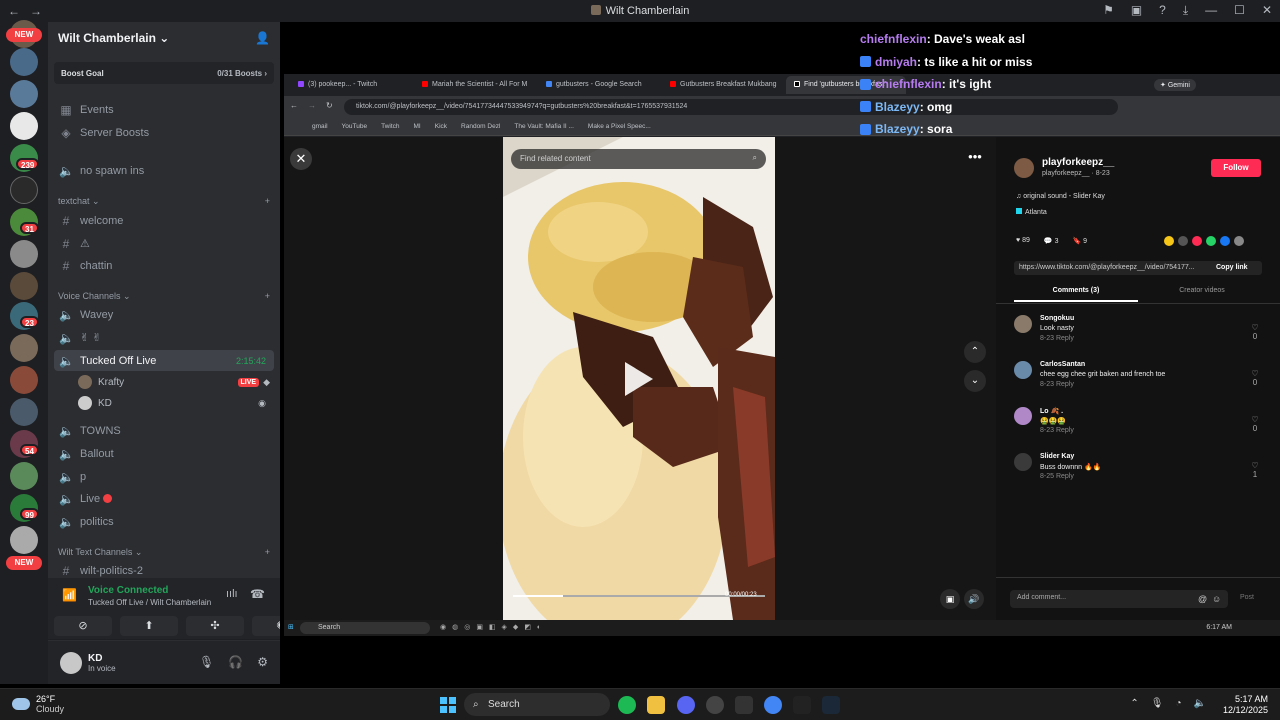  What do you see at coordinates (1239, 241) in the screenshot?
I see `forward-share-icon` at bounding box center [1239, 241].